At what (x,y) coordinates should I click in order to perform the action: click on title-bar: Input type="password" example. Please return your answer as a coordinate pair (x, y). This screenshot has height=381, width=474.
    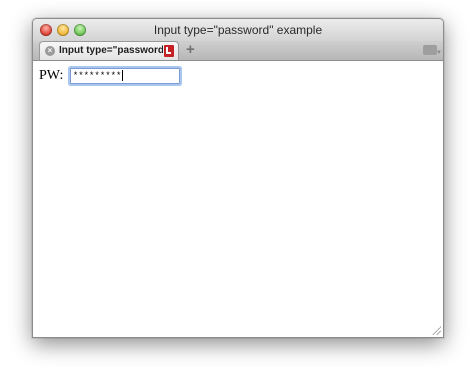
    Looking at the image, I should click on (238, 30).